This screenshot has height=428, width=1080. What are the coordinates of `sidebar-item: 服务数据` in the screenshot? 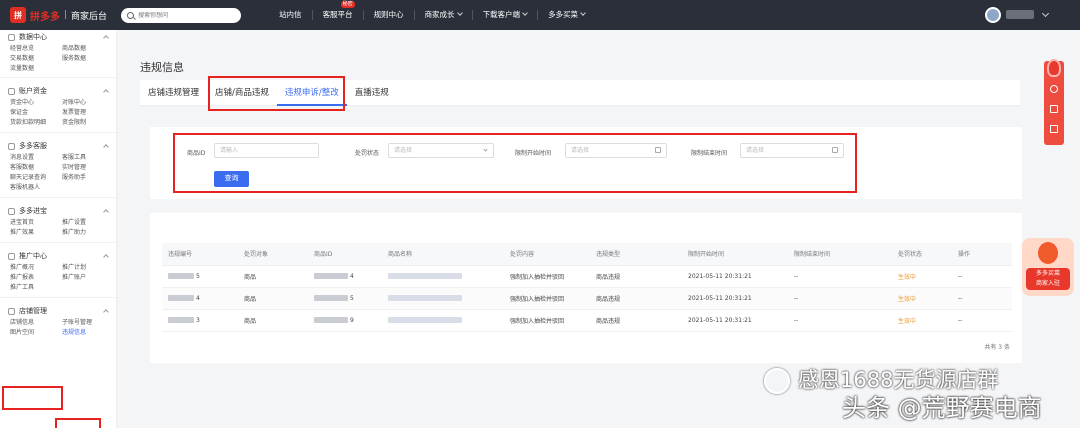 It's located at (87, 59).